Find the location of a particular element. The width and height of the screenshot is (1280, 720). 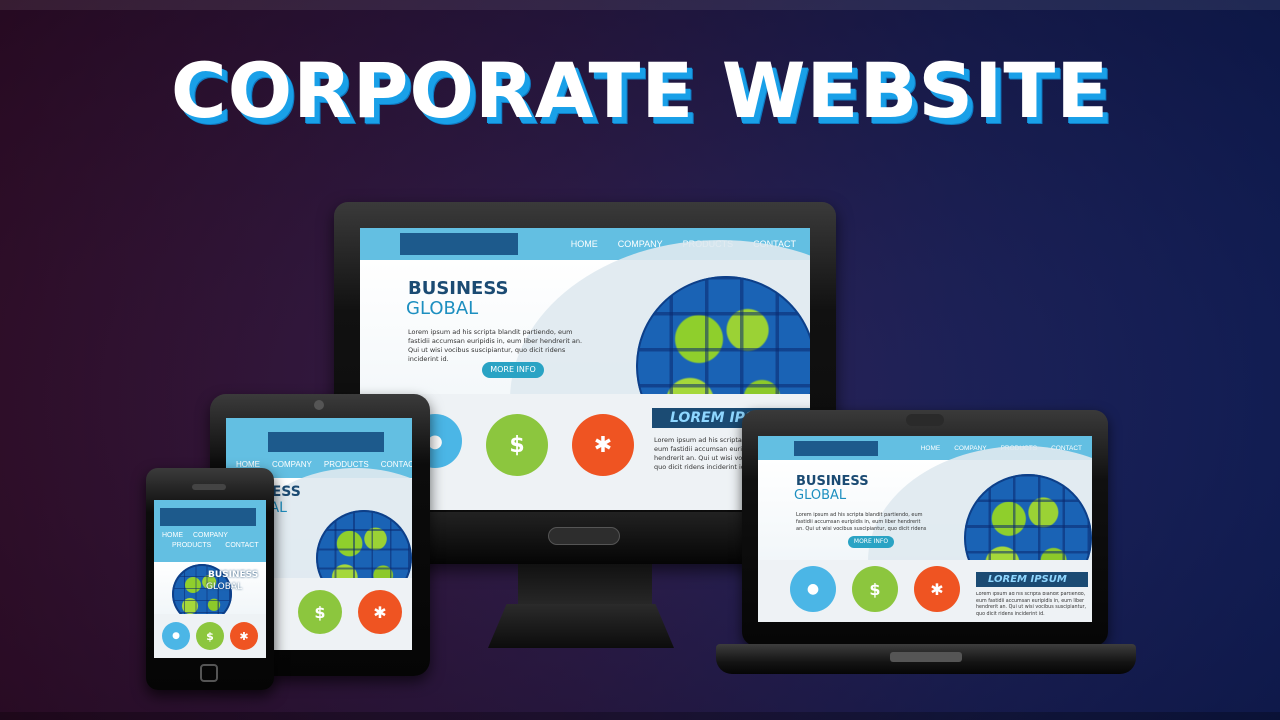

monitor-hero-subtitle: GLOBAL is located at coordinates (442, 308).